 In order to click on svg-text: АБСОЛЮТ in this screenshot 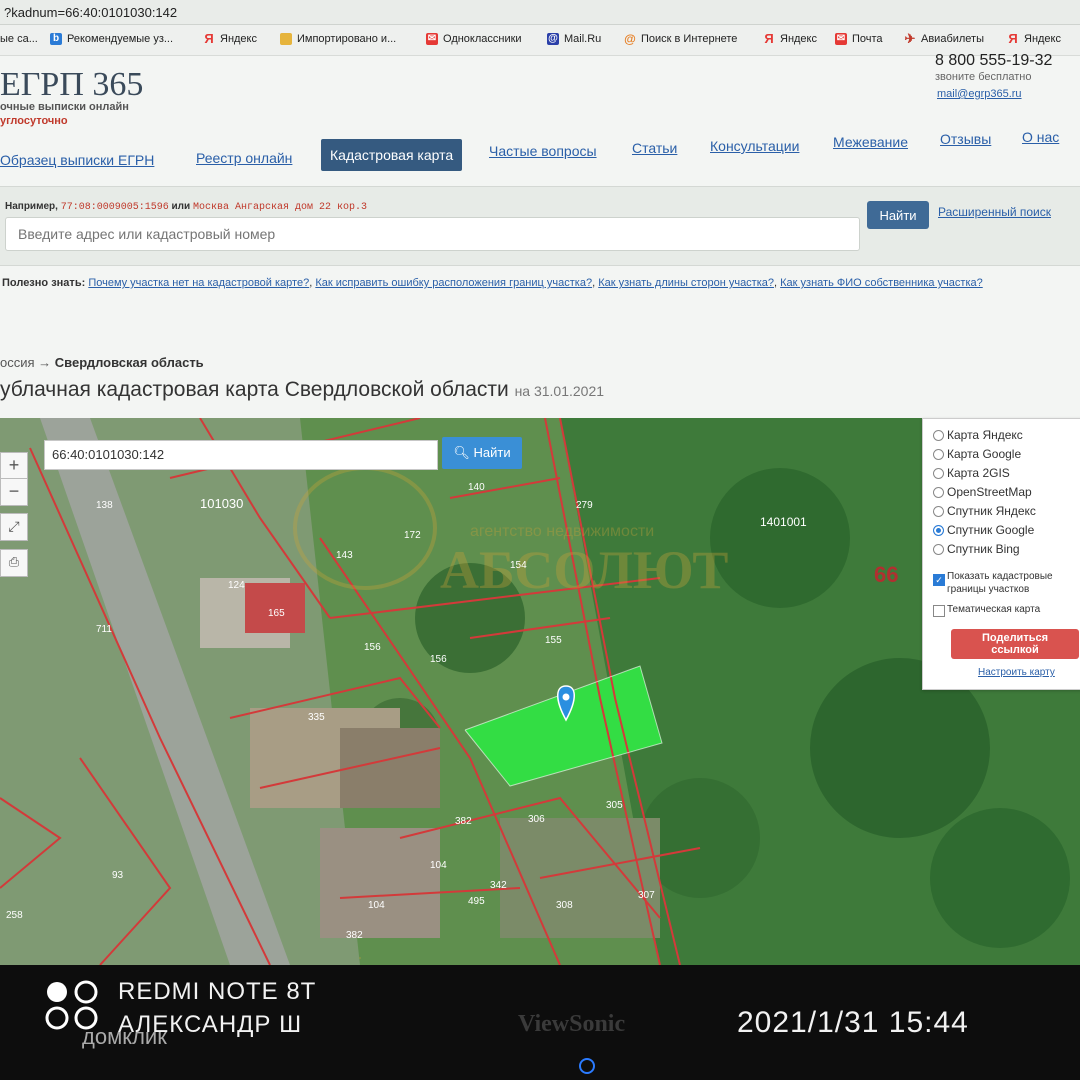, I will do `click(584, 570)`.